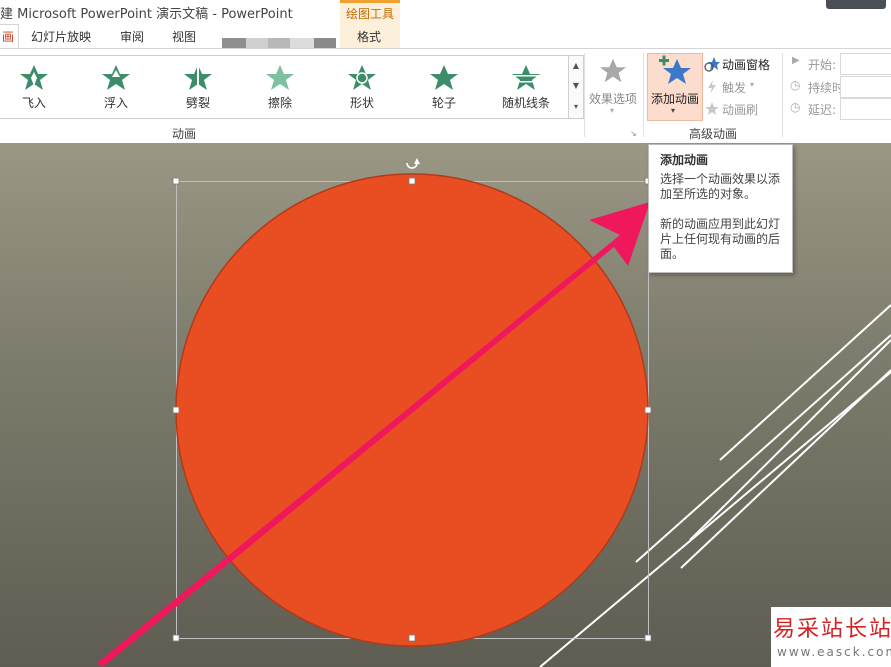 Image resolution: width=891 pixels, height=667 pixels. Describe the element at coordinates (370, 1) in the screenshot. I see `context-accent-bar` at that location.